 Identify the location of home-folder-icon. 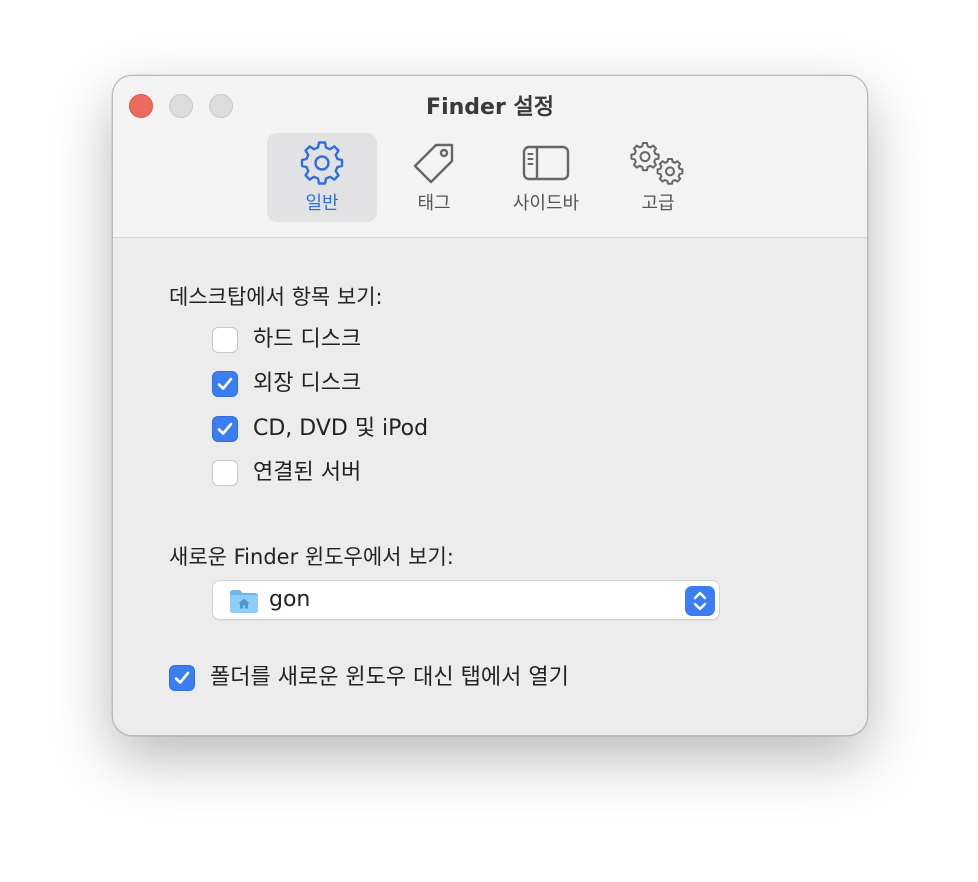
(244, 603).